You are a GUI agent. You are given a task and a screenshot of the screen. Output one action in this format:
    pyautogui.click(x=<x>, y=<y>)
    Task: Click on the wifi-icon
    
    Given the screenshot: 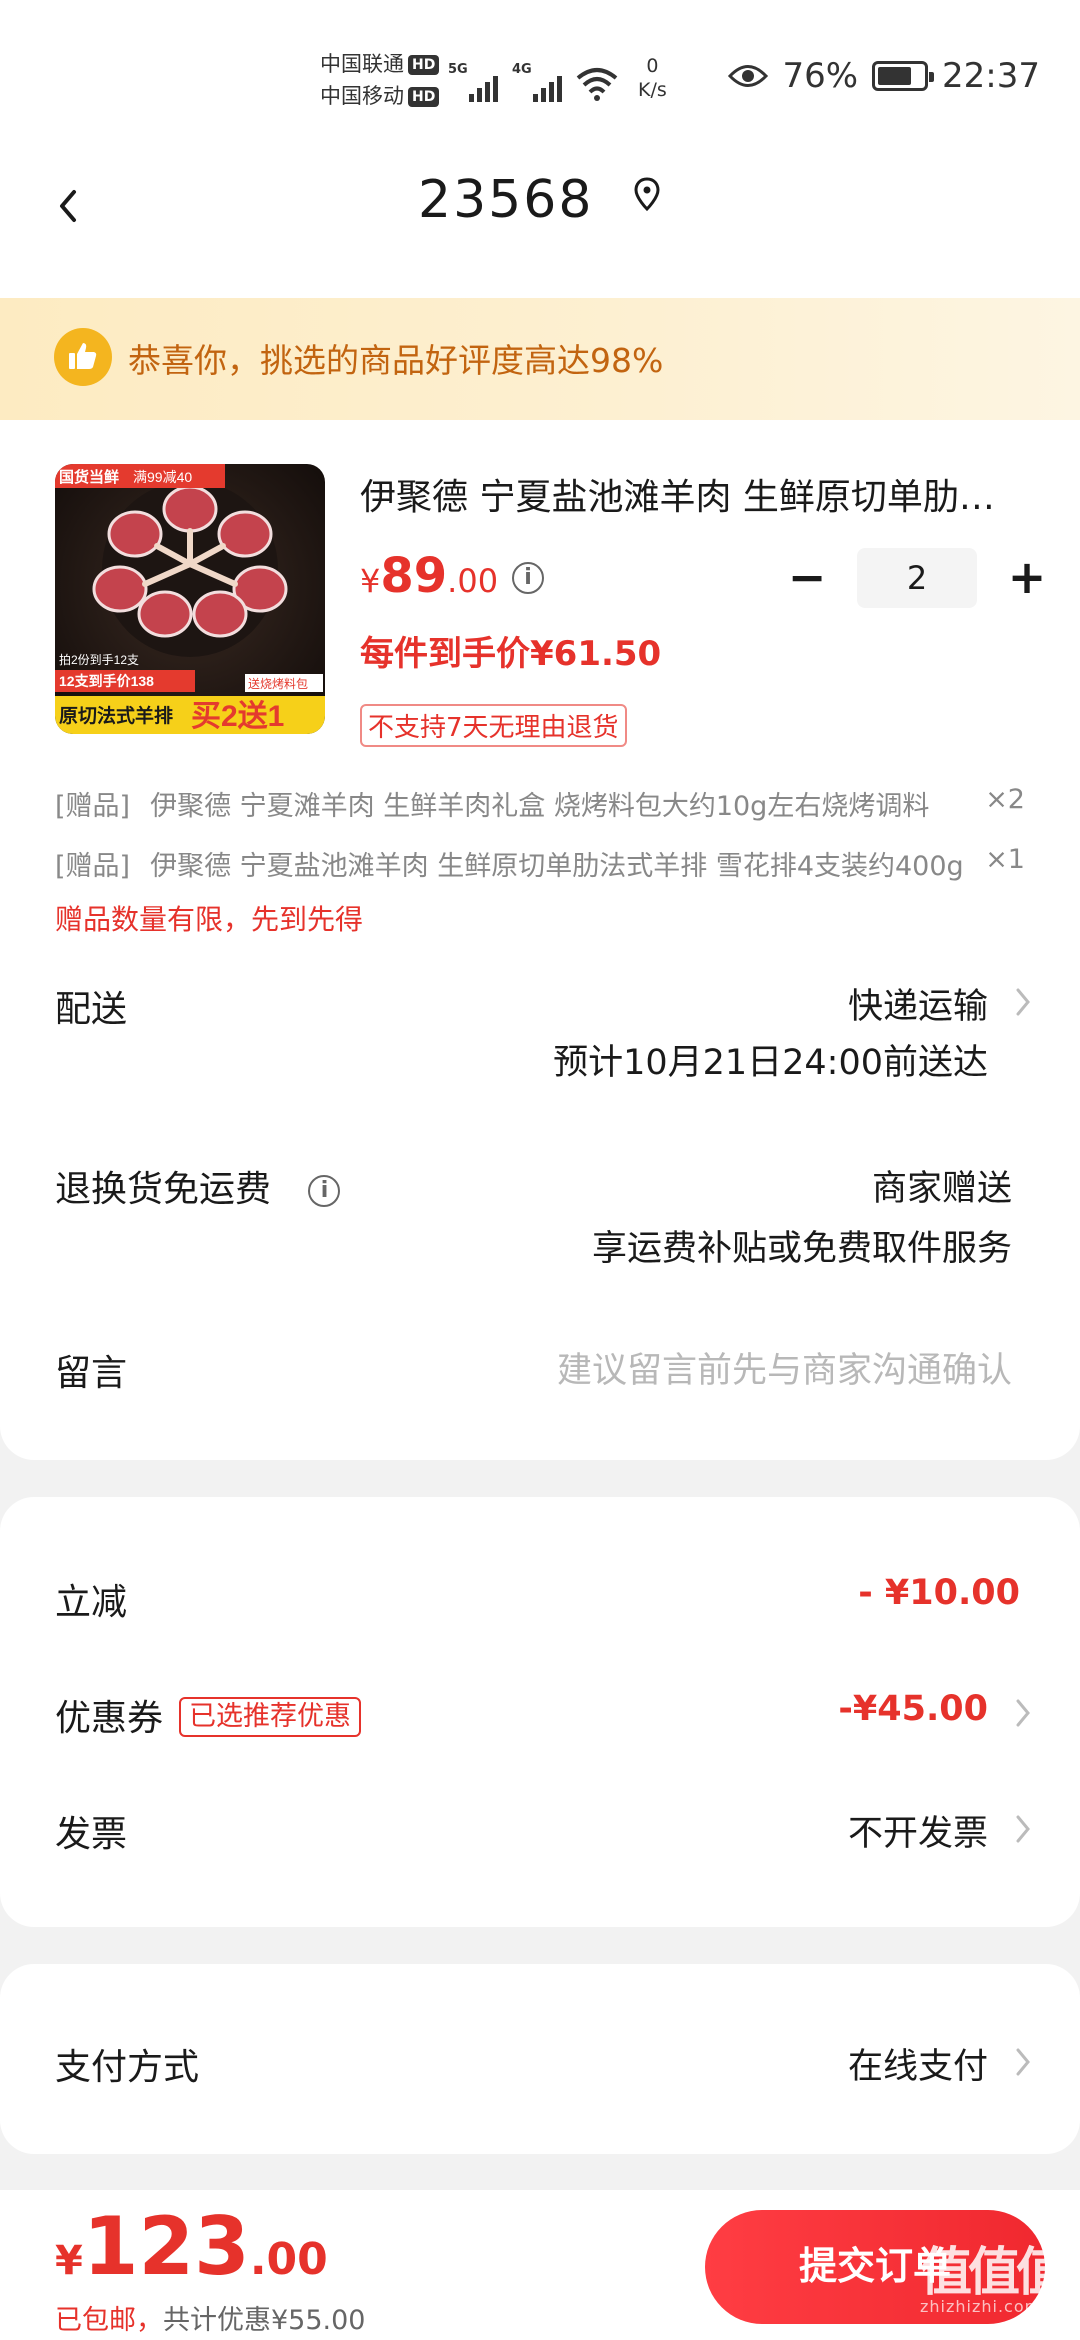 What is the action you would take?
    pyautogui.click(x=597, y=84)
    